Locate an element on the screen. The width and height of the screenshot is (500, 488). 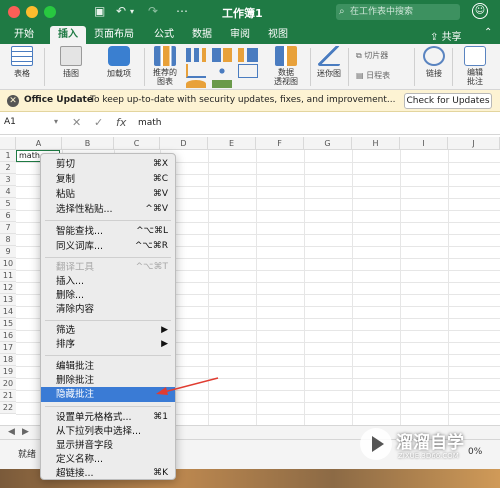
tab-data: 数据 is located at coordinates (202, 35).